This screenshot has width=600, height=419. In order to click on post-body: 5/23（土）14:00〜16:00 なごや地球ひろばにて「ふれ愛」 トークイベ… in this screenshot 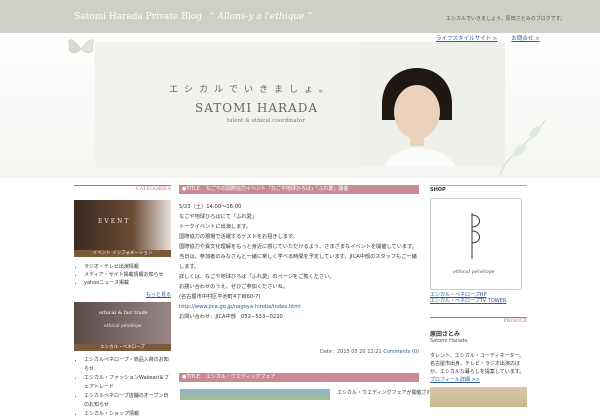, I will do `click(299, 262)`.